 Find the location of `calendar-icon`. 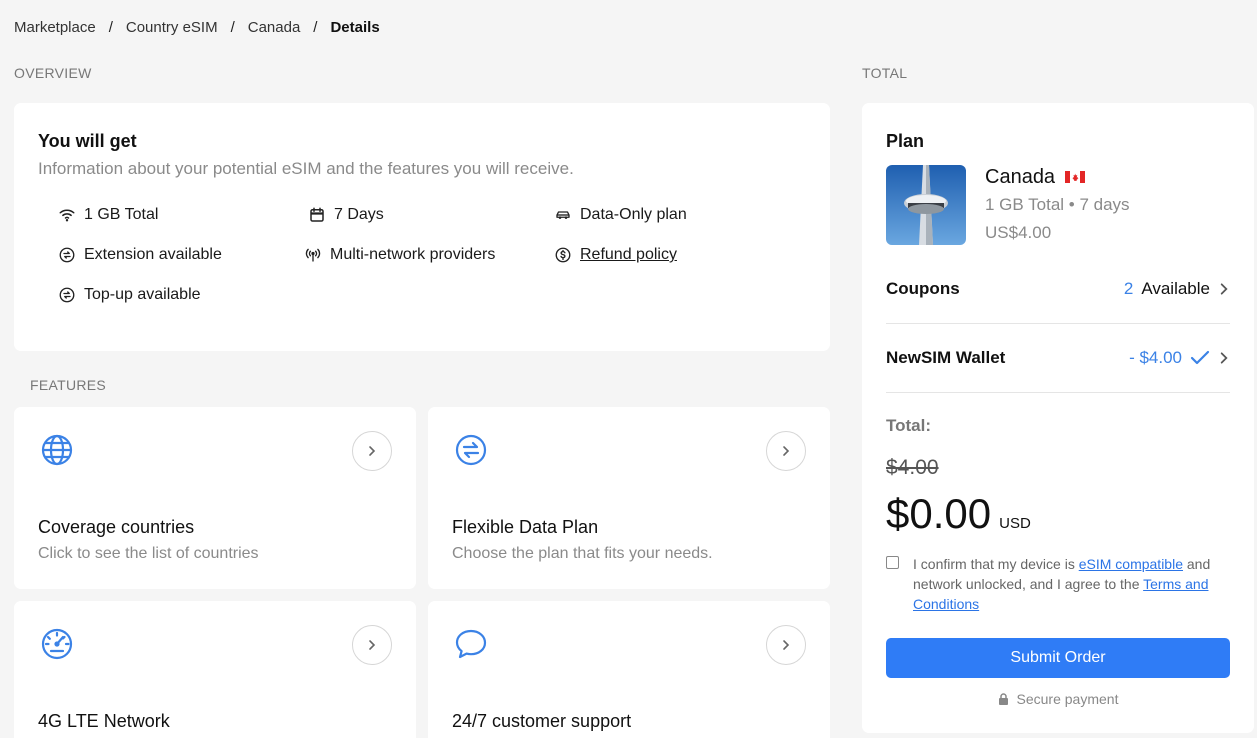

calendar-icon is located at coordinates (317, 214).